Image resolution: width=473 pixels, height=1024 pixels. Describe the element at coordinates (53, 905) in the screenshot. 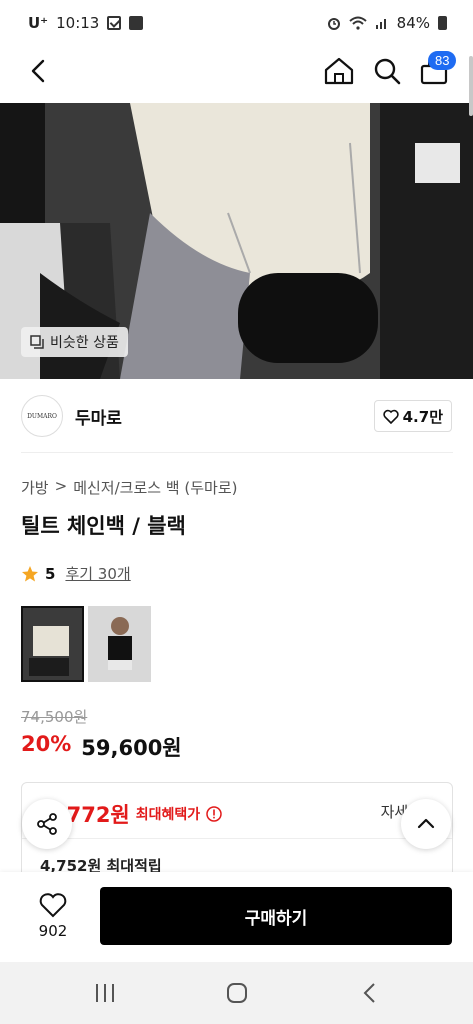

I see `heart-outline-icon` at that location.